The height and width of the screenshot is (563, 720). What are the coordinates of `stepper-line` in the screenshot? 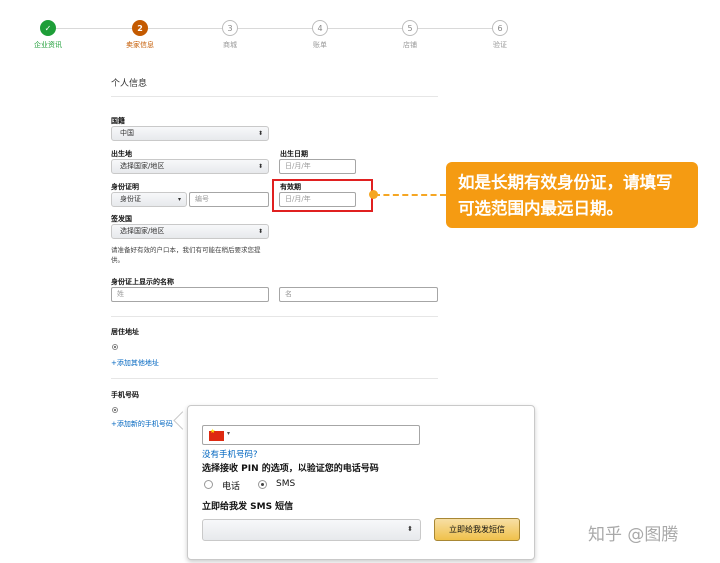 It's located at (277, 28).